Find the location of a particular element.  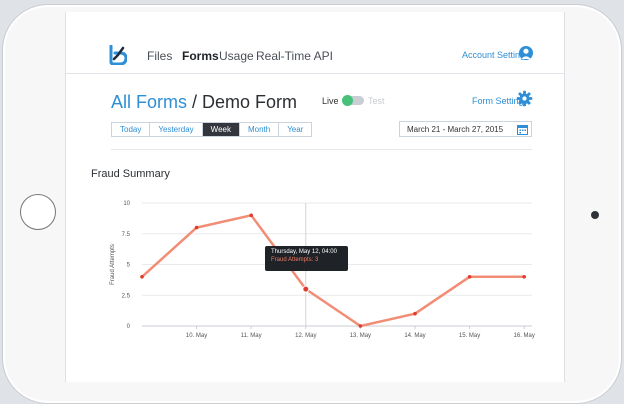

page-title: All Forms / Demo Form is located at coordinates (204, 102).